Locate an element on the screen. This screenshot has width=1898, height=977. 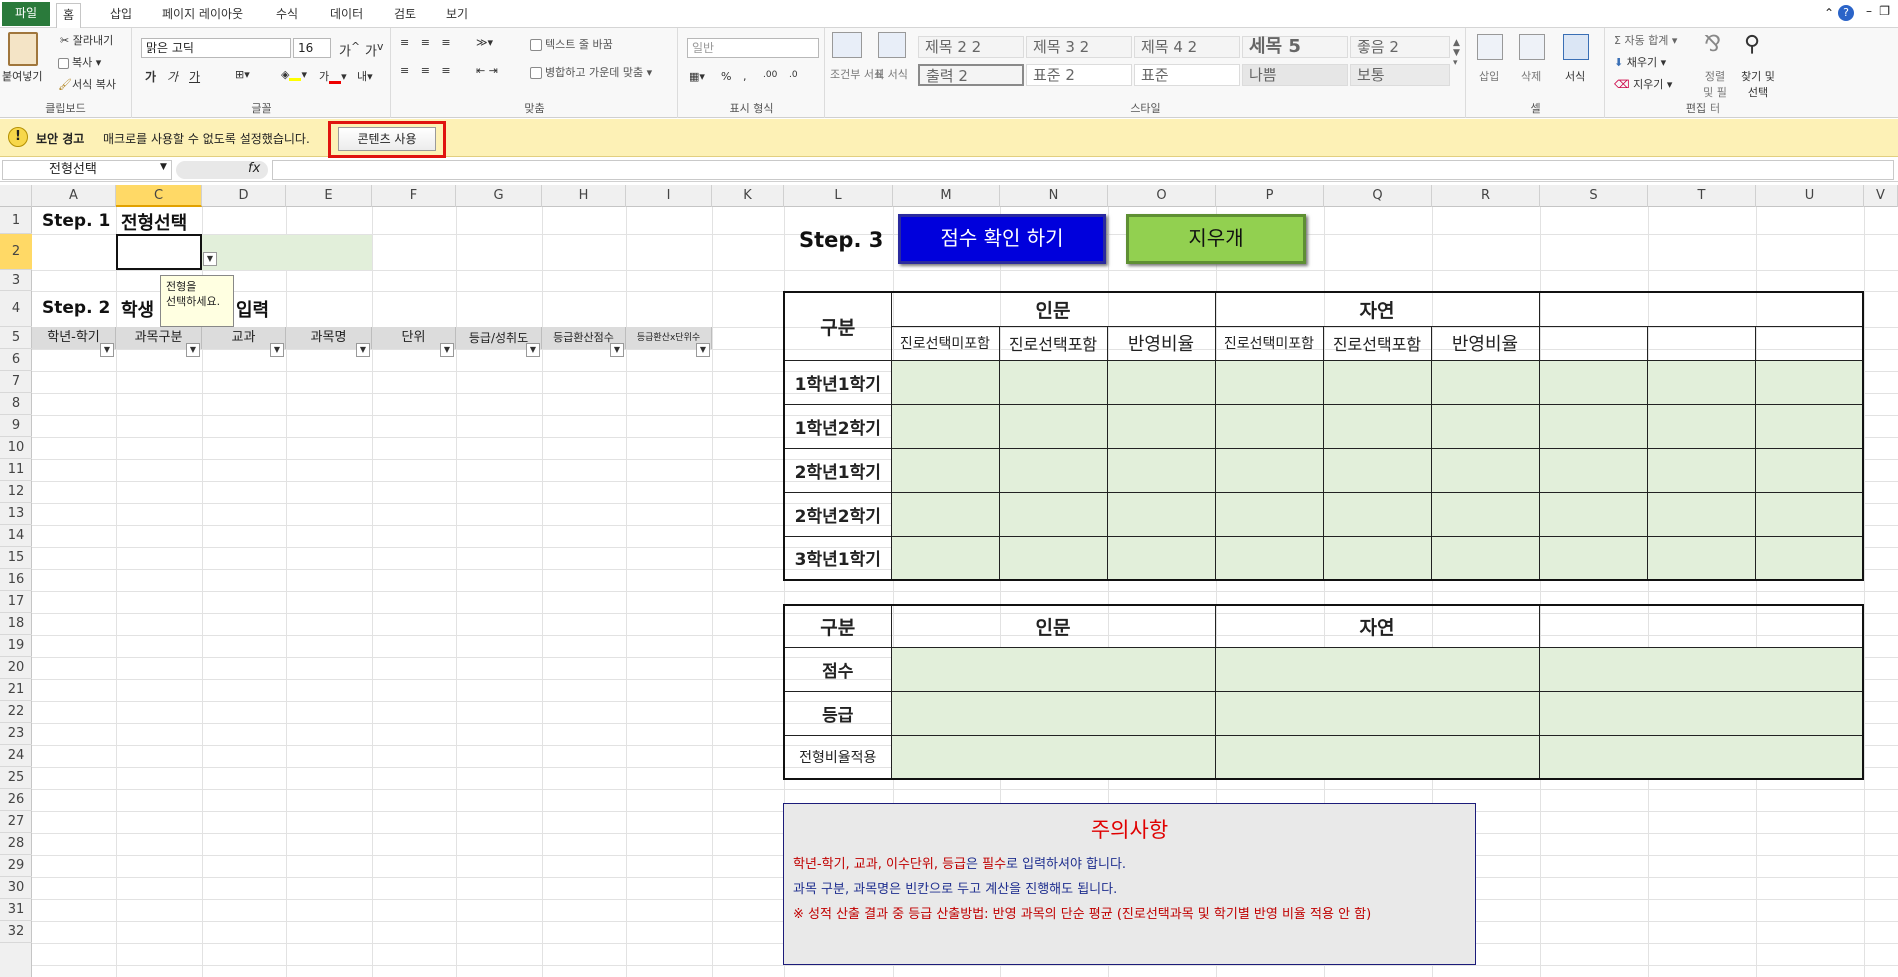
column-header: T is located at coordinates (1702, 196).